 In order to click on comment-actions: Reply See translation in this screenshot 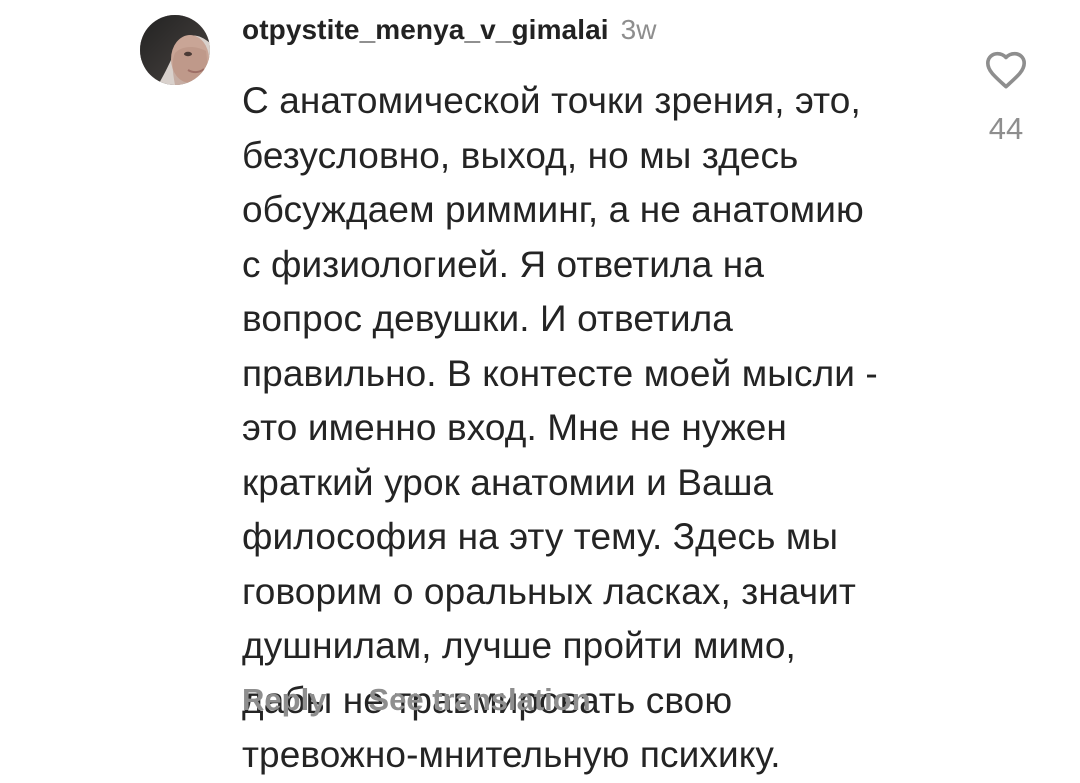, I will do `click(416, 700)`.